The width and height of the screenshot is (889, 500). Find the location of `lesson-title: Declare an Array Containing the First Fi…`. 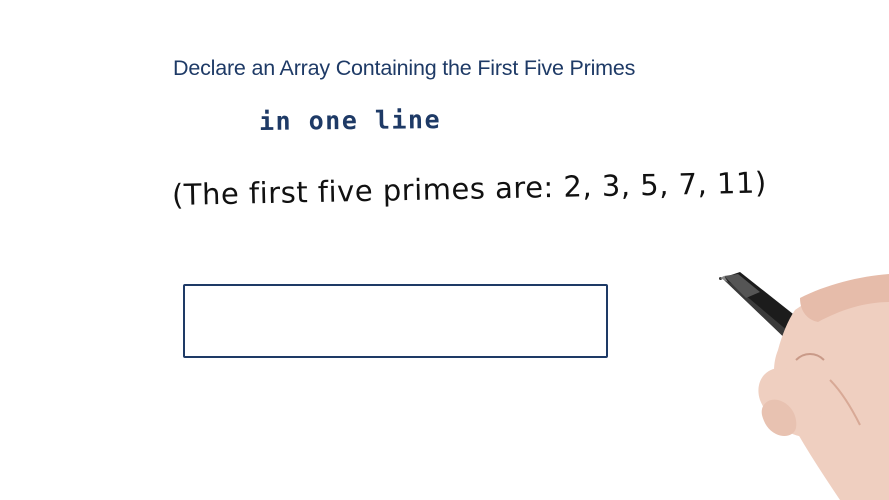

lesson-title: Declare an Array Containing the First Fi… is located at coordinates (404, 68).